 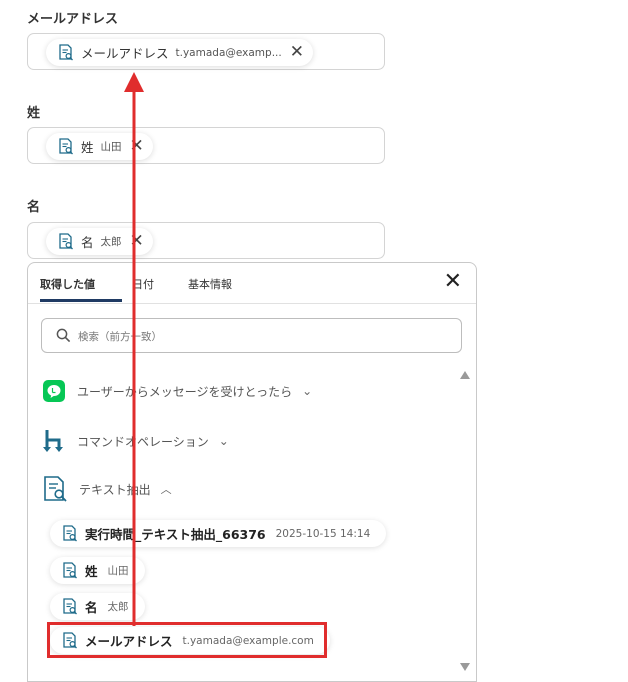 What do you see at coordinates (111, 147) in the screenshot?
I see `chip-value: 山田` at bounding box center [111, 147].